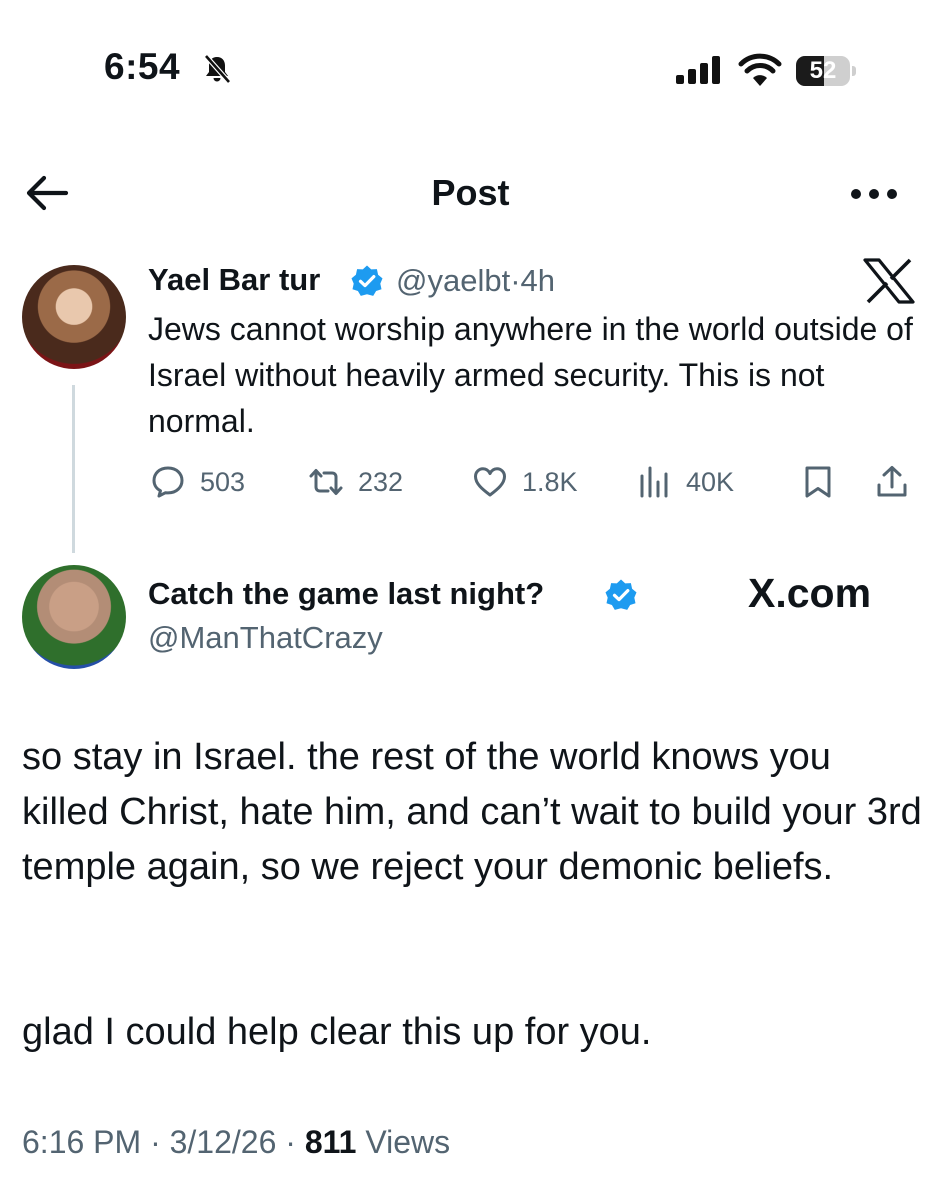 The width and height of the screenshot is (941, 1200). I want to click on reply-button: 503, so click(197, 482).